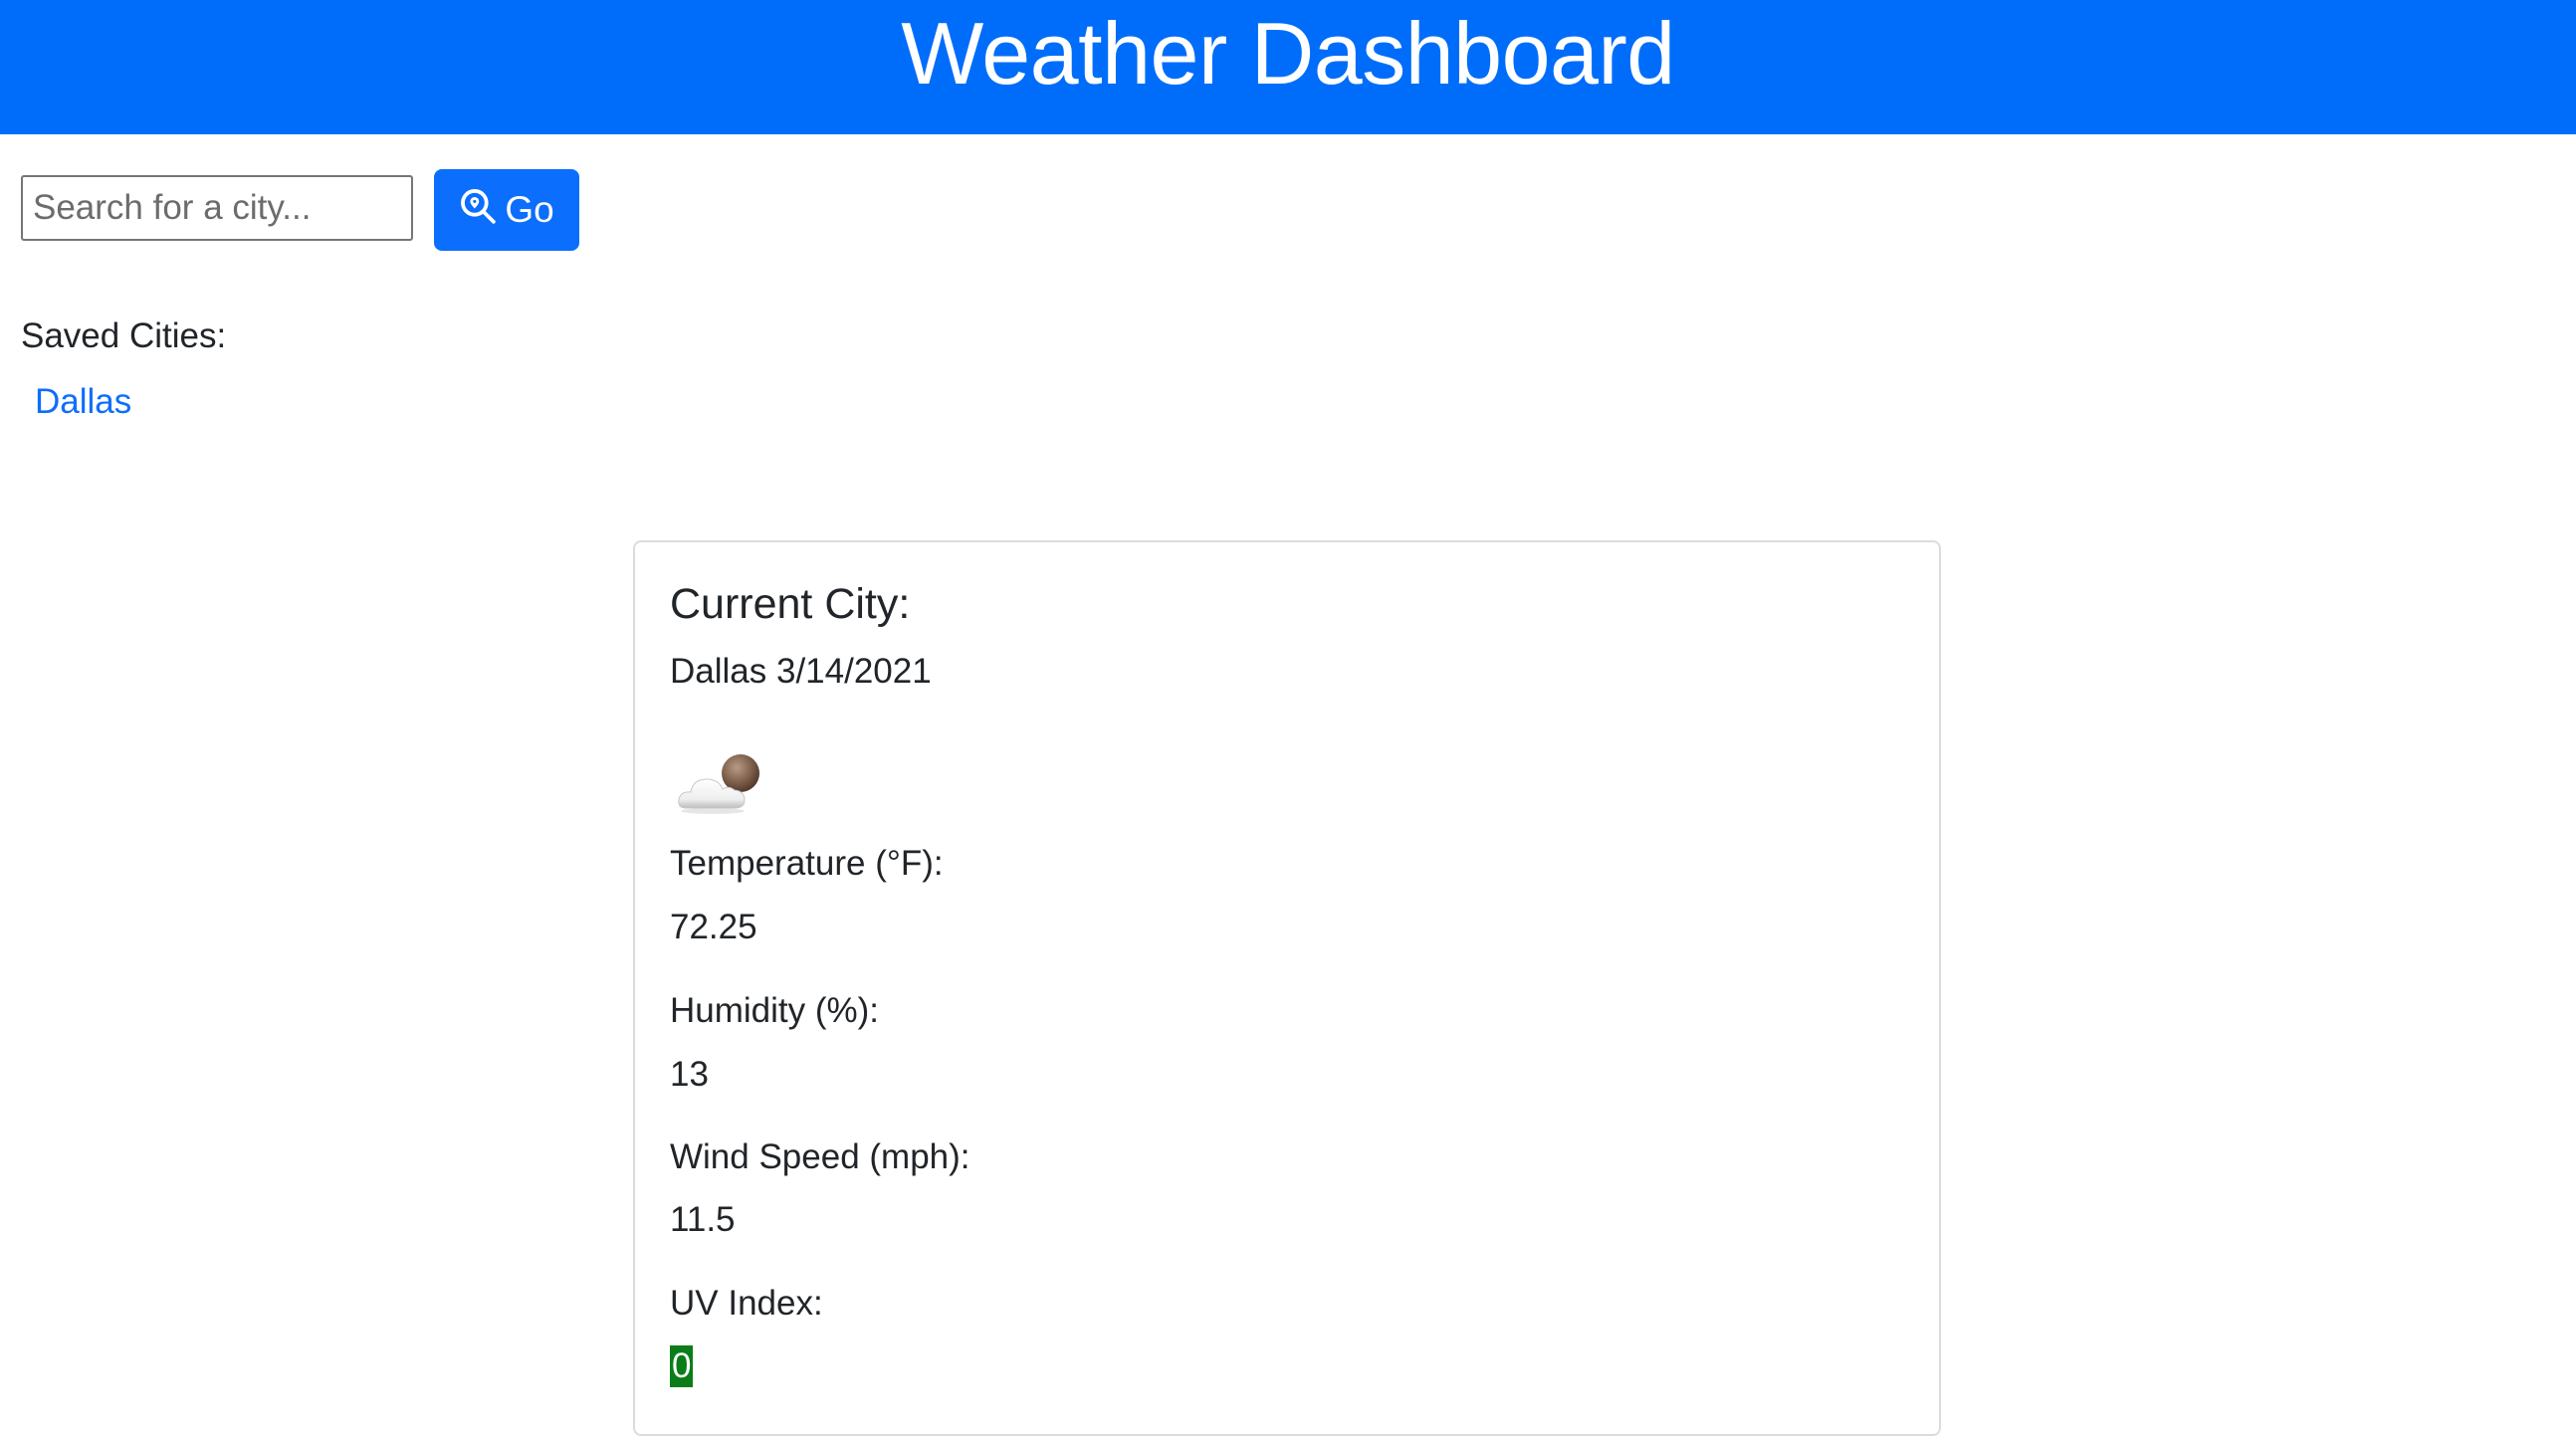  What do you see at coordinates (703, 1219) in the screenshot?
I see `wind-speed-value: 11.5` at bounding box center [703, 1219].